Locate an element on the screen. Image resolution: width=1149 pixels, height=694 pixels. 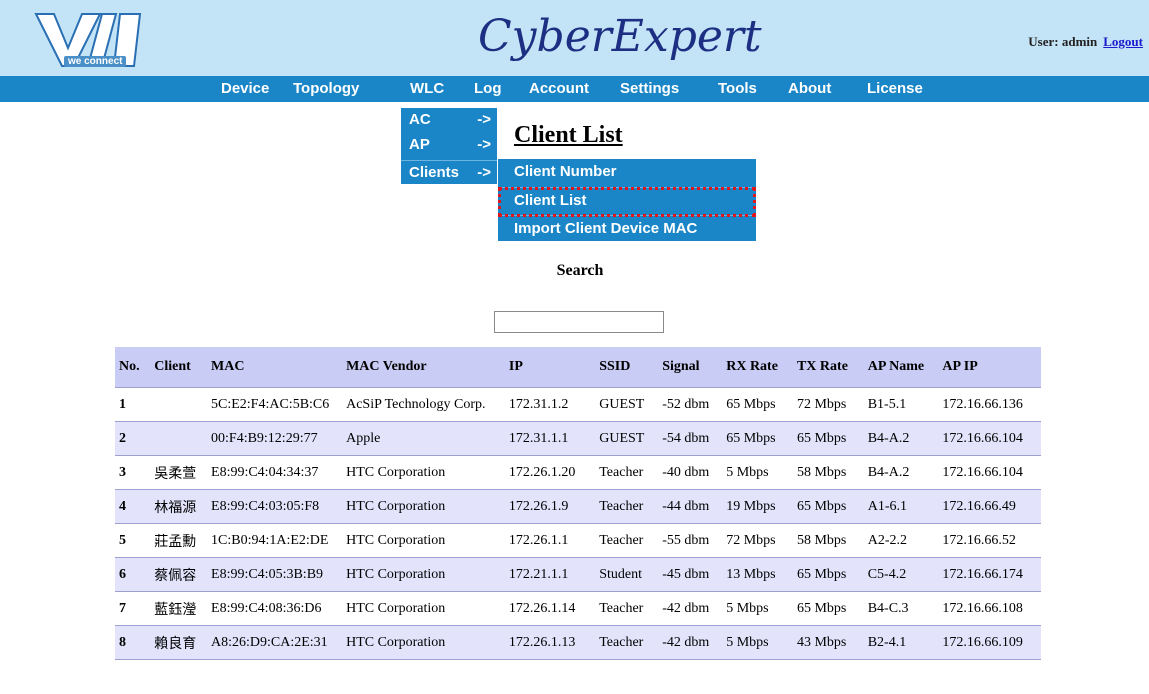
cell-ap-name: A1-6.1 is located at coordinates (901, 506).